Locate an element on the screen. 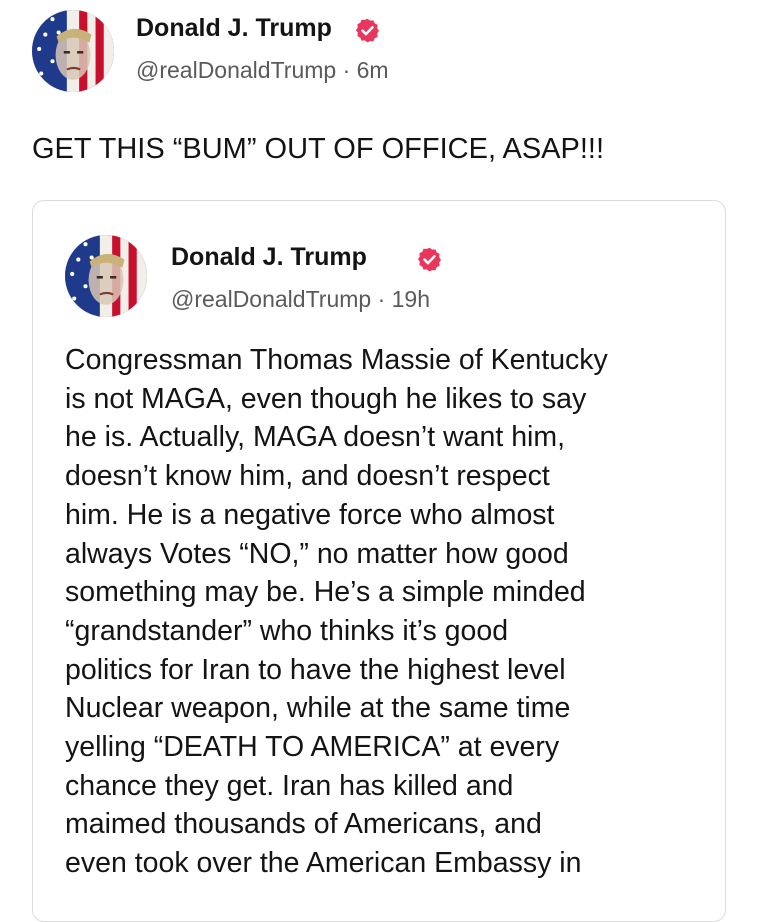 Image resolution: width=758 pixels, height=922 pixels. quoted-text-line: chance they get. Iran has killed and is located at coordinates (289, 785).